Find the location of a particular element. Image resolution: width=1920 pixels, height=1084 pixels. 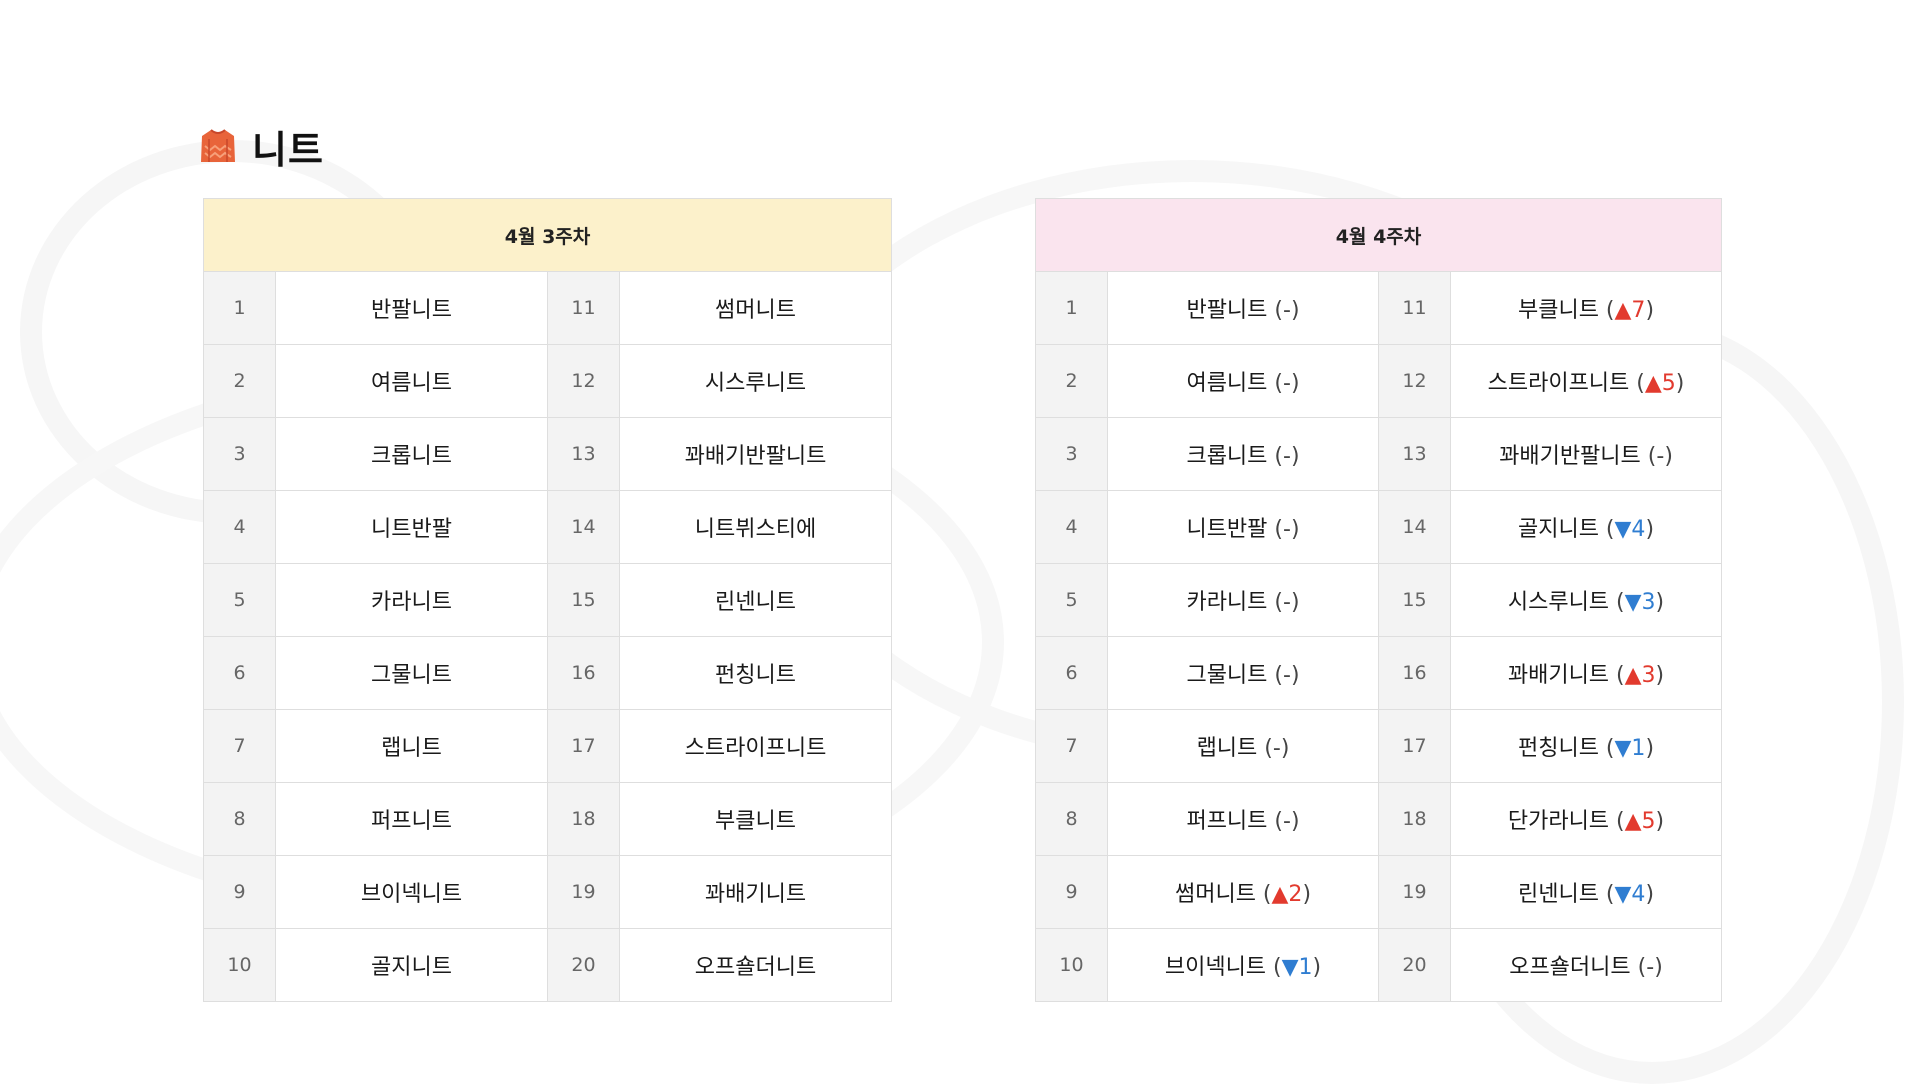

table-row: 3 크롭니트 (-) 13 꽈배기반팔니트 (-) is located at coordinates (1378, 454).